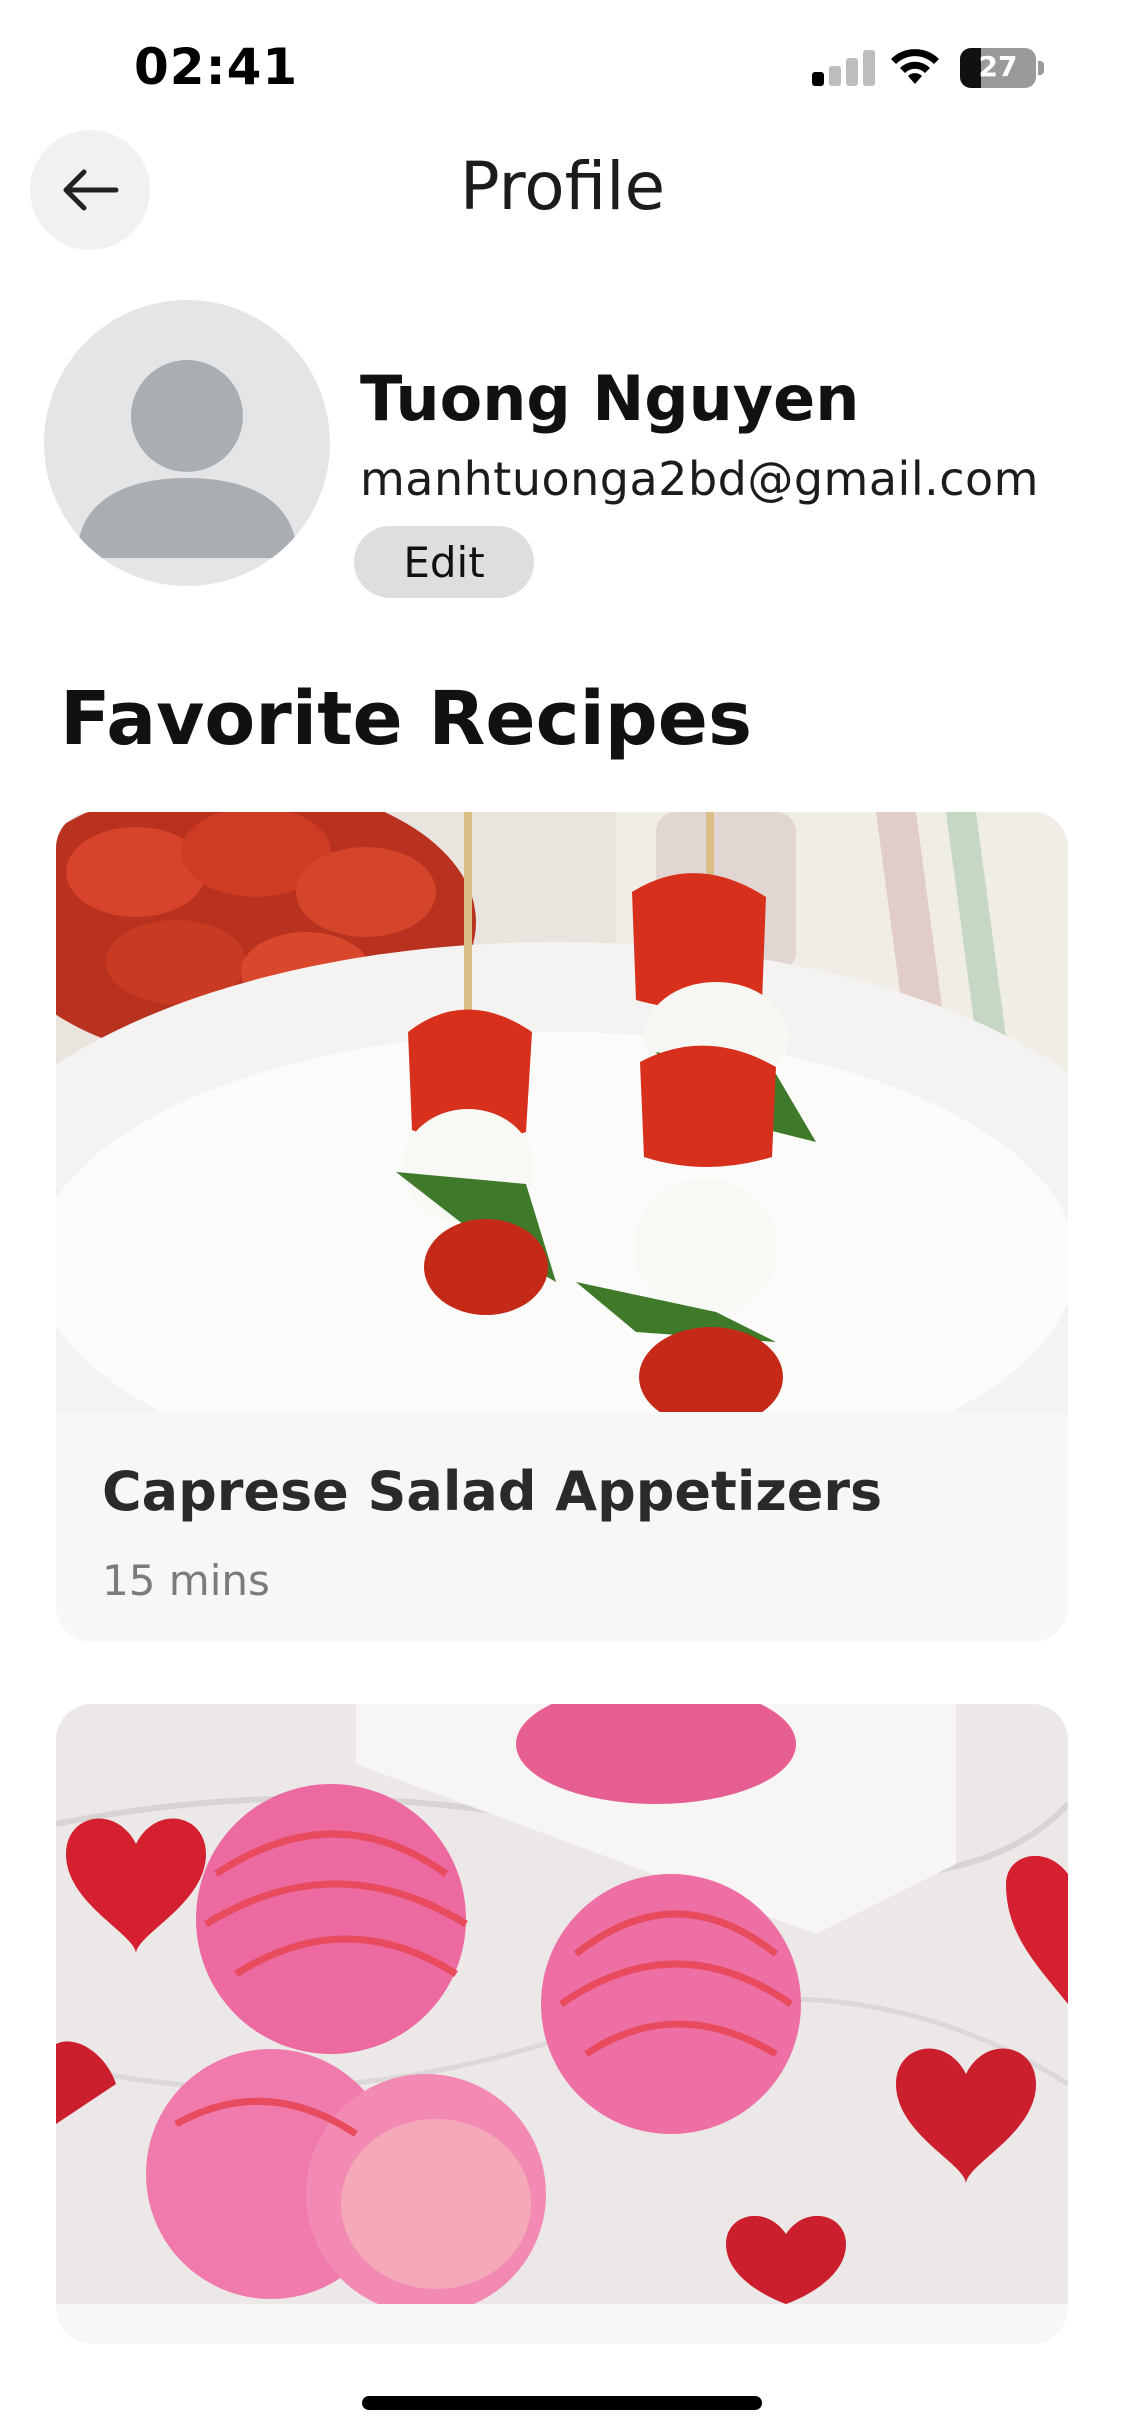 The width and height of the screenshot is (1125, 2436). I want to click on wifi-icon, so click(915, 66).